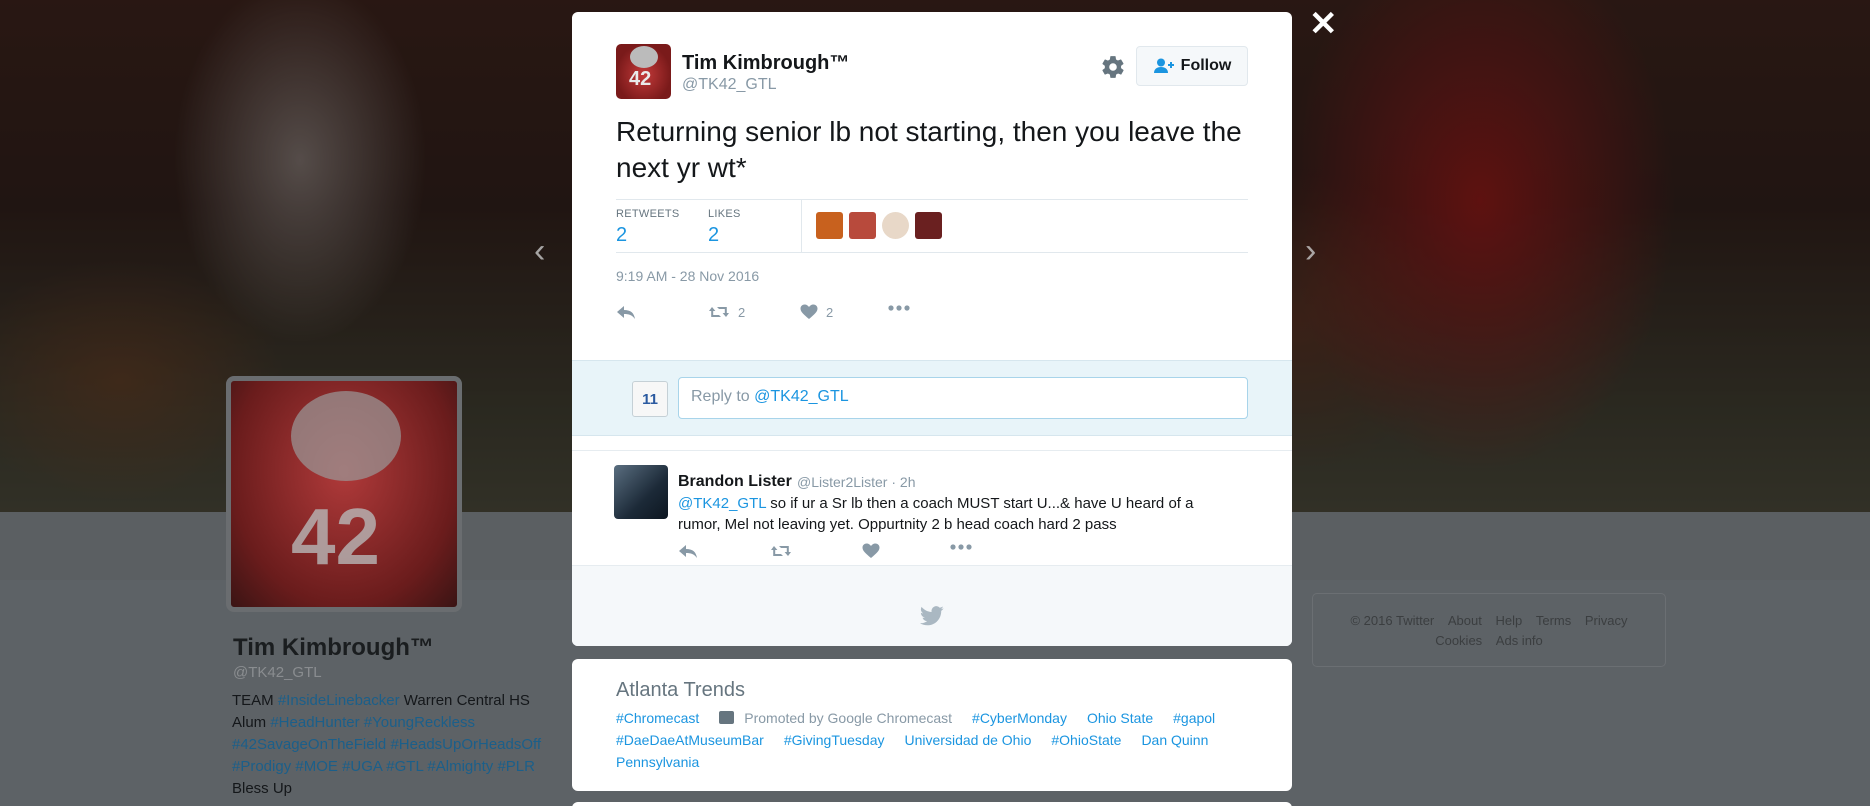 The image size is (1870, 806). What do you see at coordinates (690, 740) in the screenshot?
I see `trend-item: #DaeDaeAtMuseumBar` at bounding box center [690, 740].